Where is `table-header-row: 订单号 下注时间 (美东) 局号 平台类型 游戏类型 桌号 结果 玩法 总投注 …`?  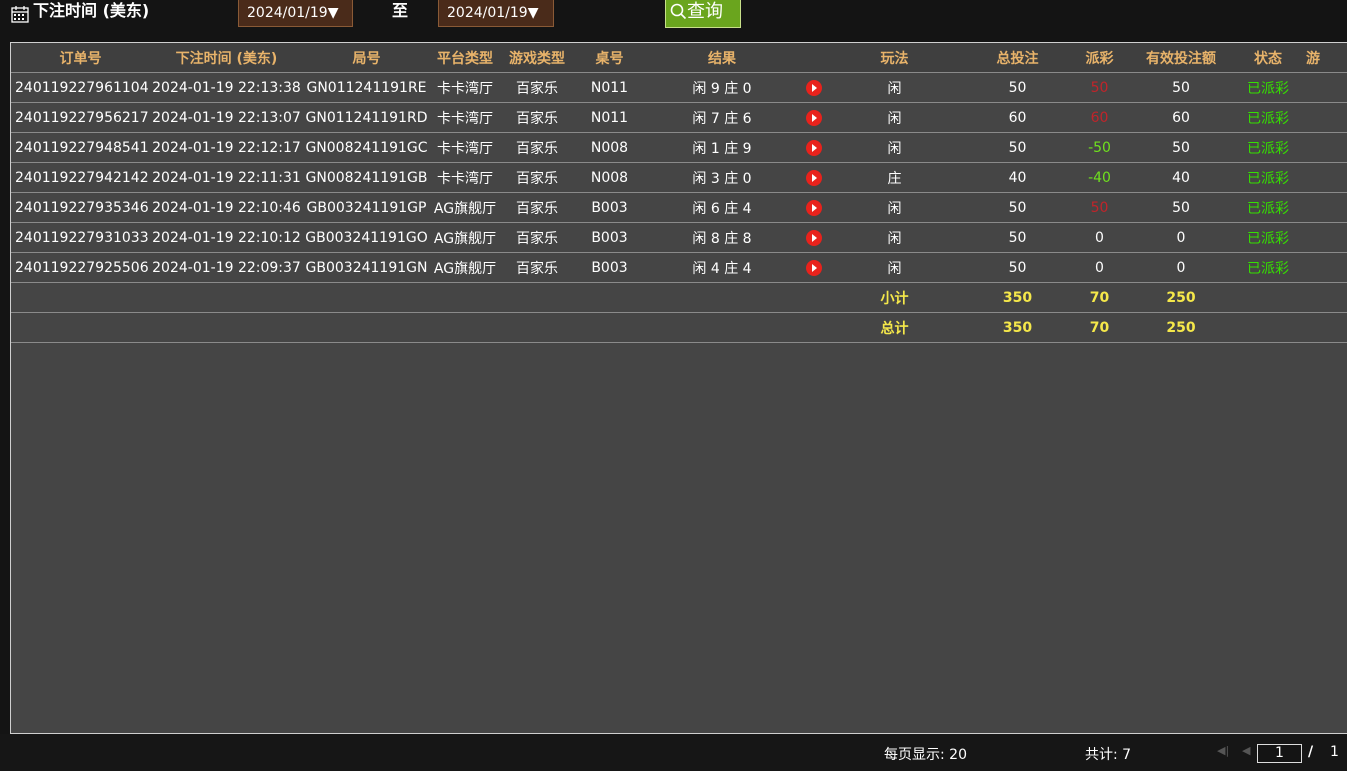
table-header-row: 订单号 下注时间 (美东) 局号 平台类型 游戏类型 桌号 结果 玩法 总投注 … is located at coordinates (679, 58).